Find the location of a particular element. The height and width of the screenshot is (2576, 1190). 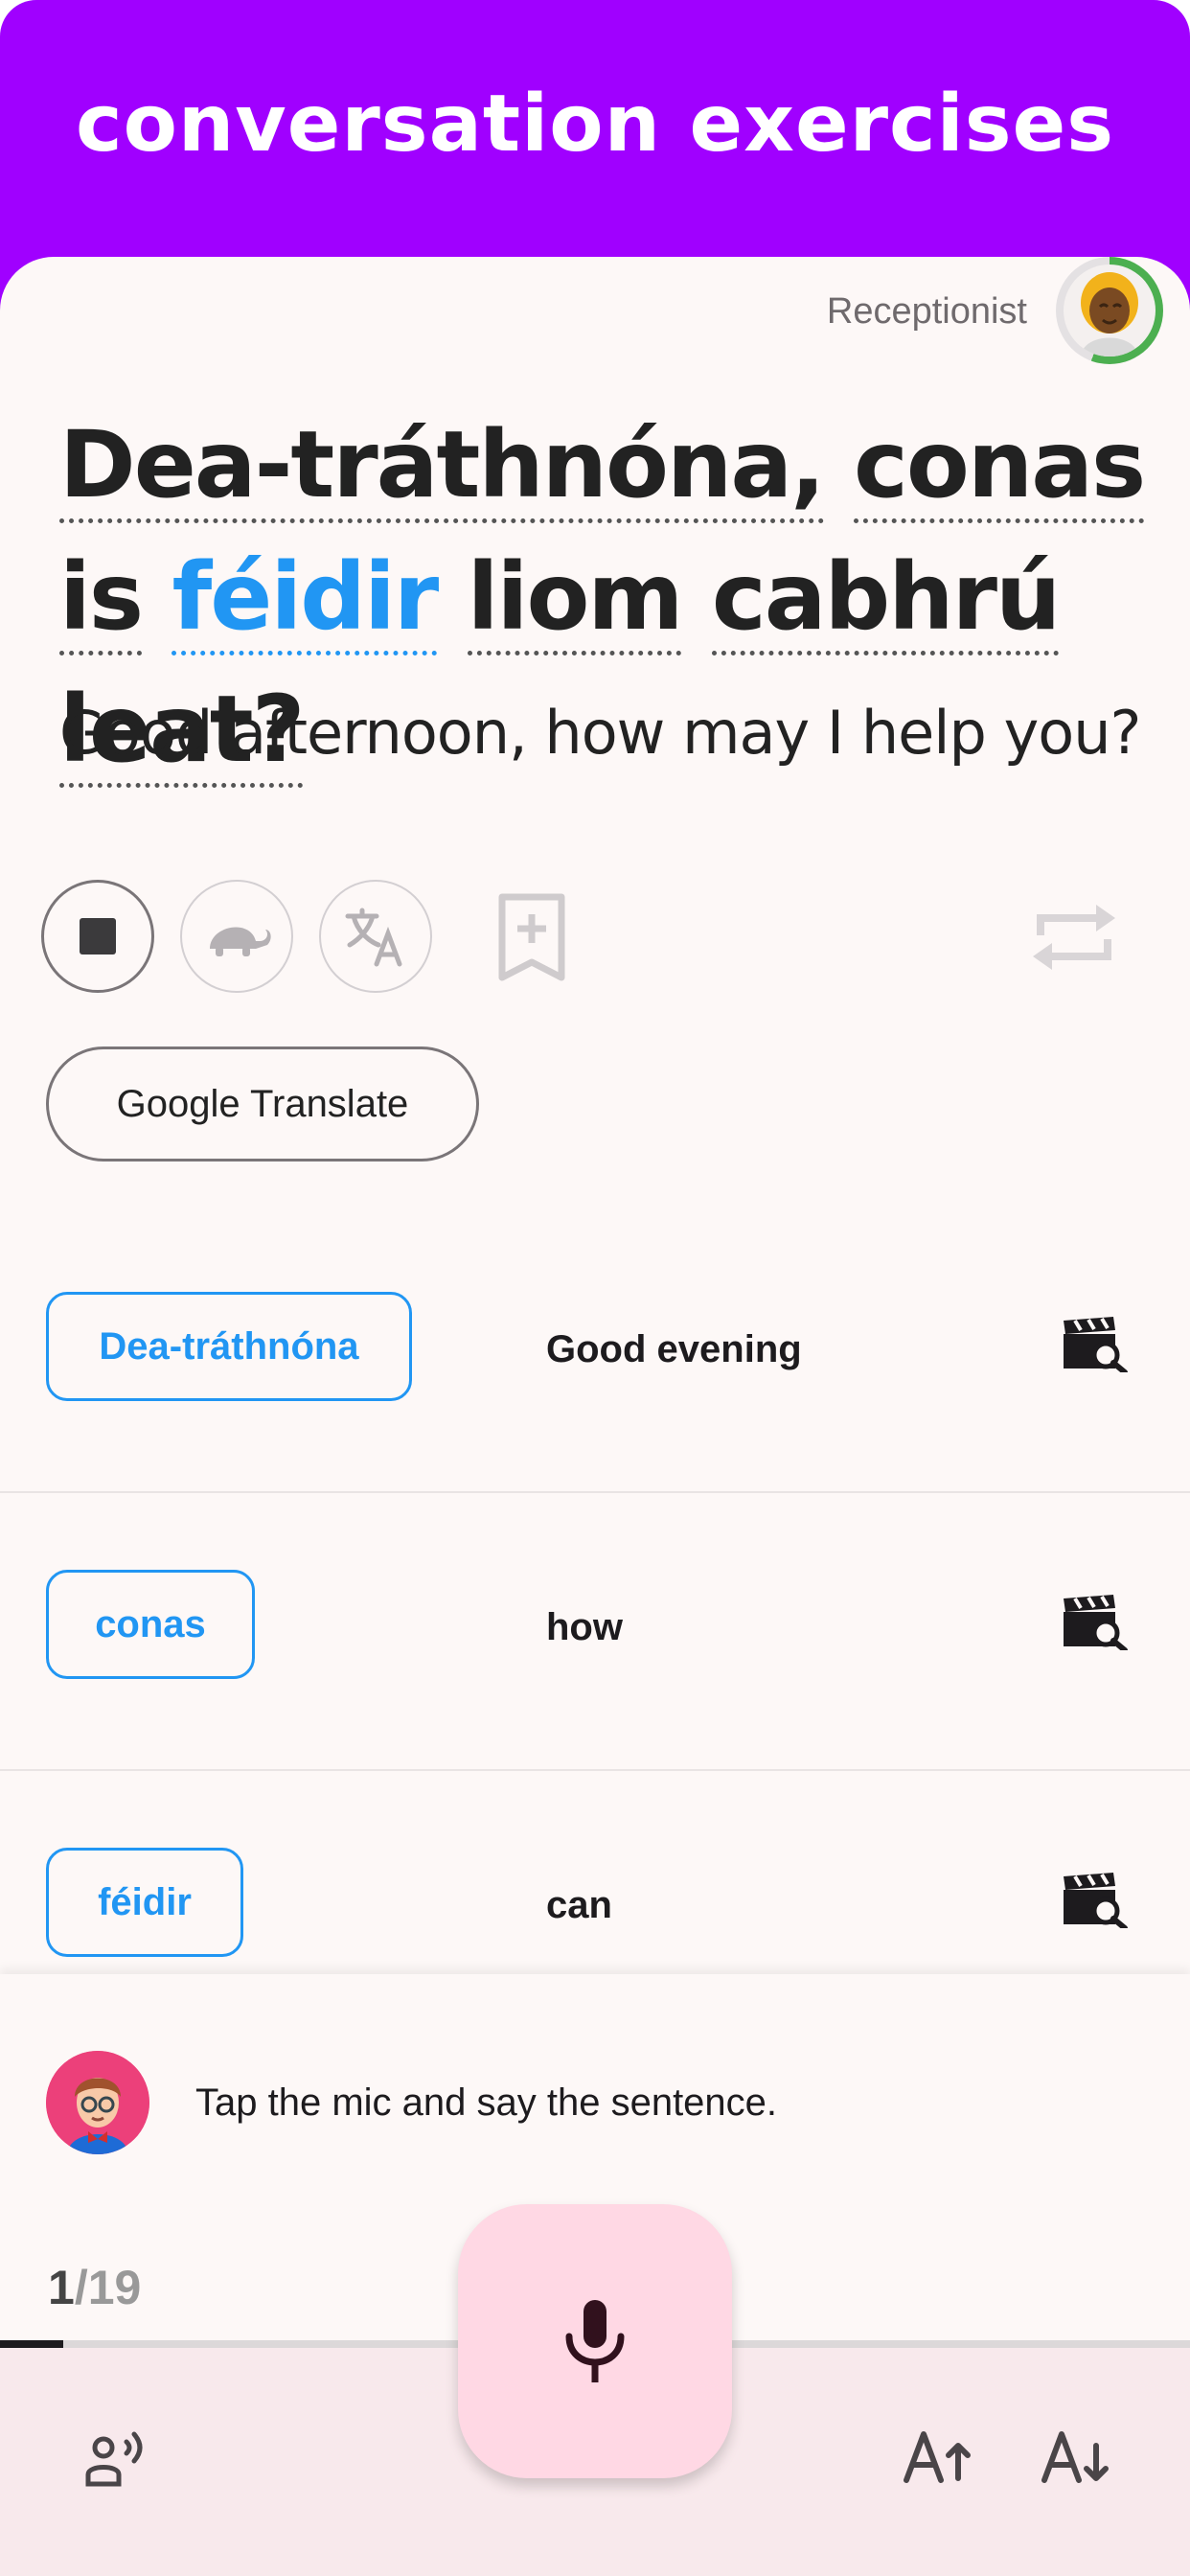

page-title: conversation exercises is located at coordinates (595, 125).